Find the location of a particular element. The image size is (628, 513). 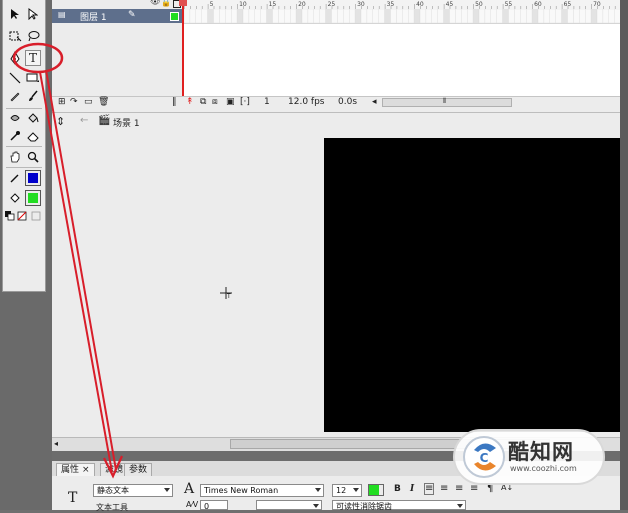

annotation-arrowhead is located at coordinates (113, 467).